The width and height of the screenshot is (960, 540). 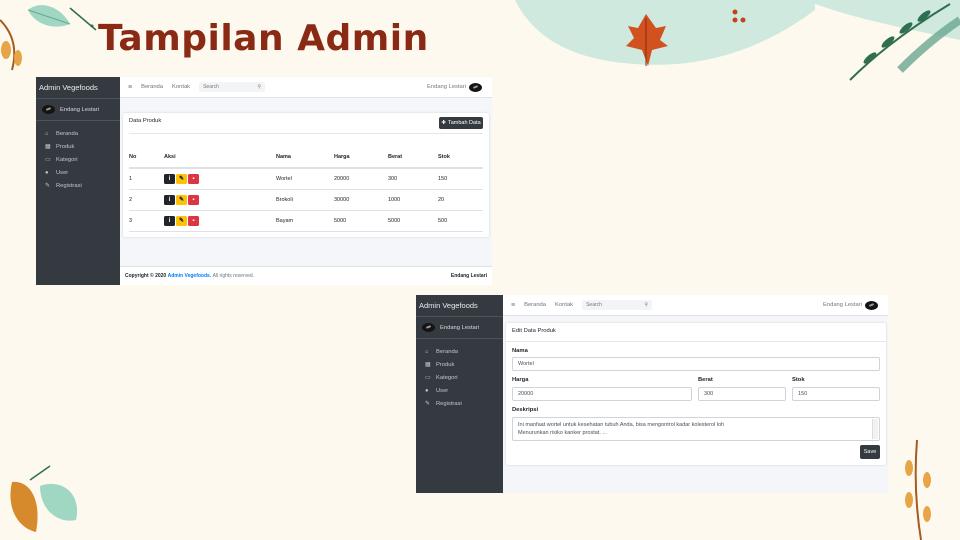 I want to click on berat-label: Berat, so click(x=705, y=380).